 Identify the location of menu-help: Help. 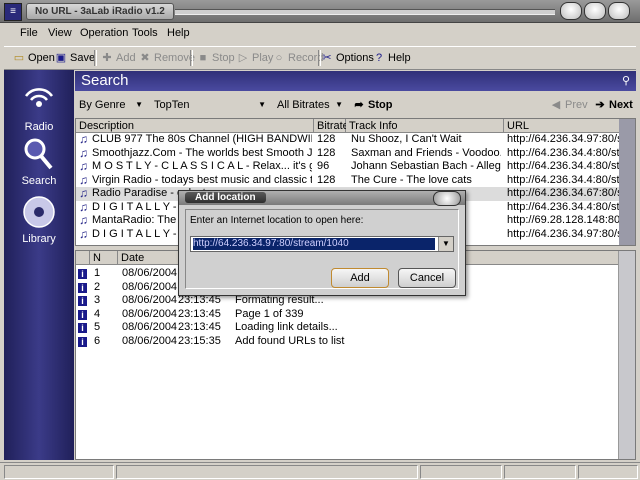
(178, 33).